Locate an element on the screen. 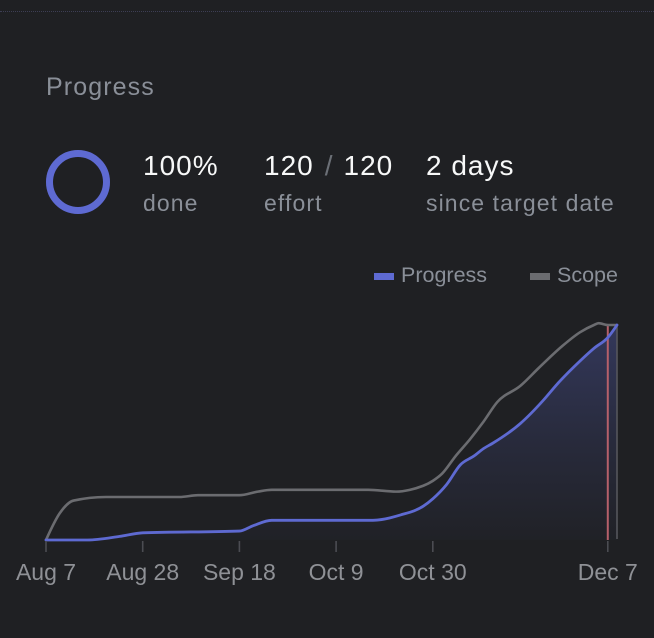 The image size is (654, 638). x-tick-label: Aug 7 is located at coordinates (46, 572).